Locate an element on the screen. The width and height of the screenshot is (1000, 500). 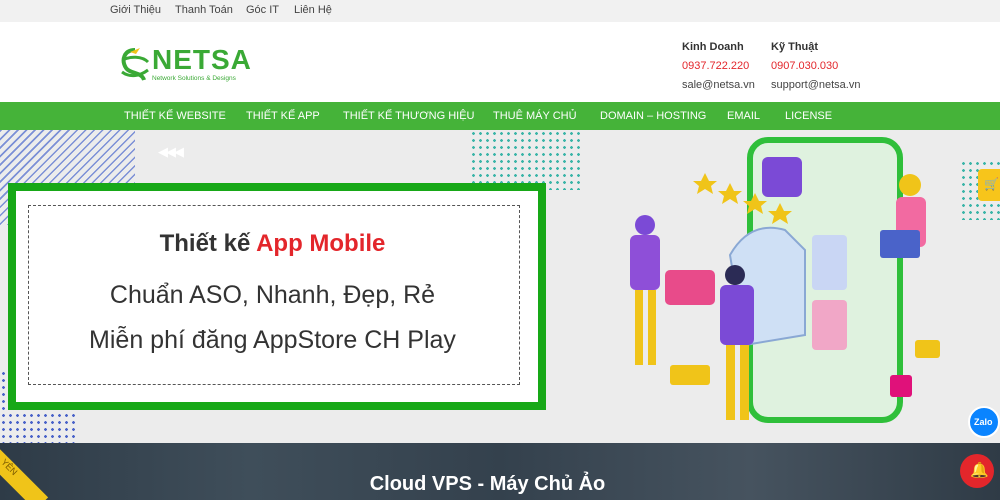
hero-headline: Thiết kế App Mobile is located at coordinates (272, 244).